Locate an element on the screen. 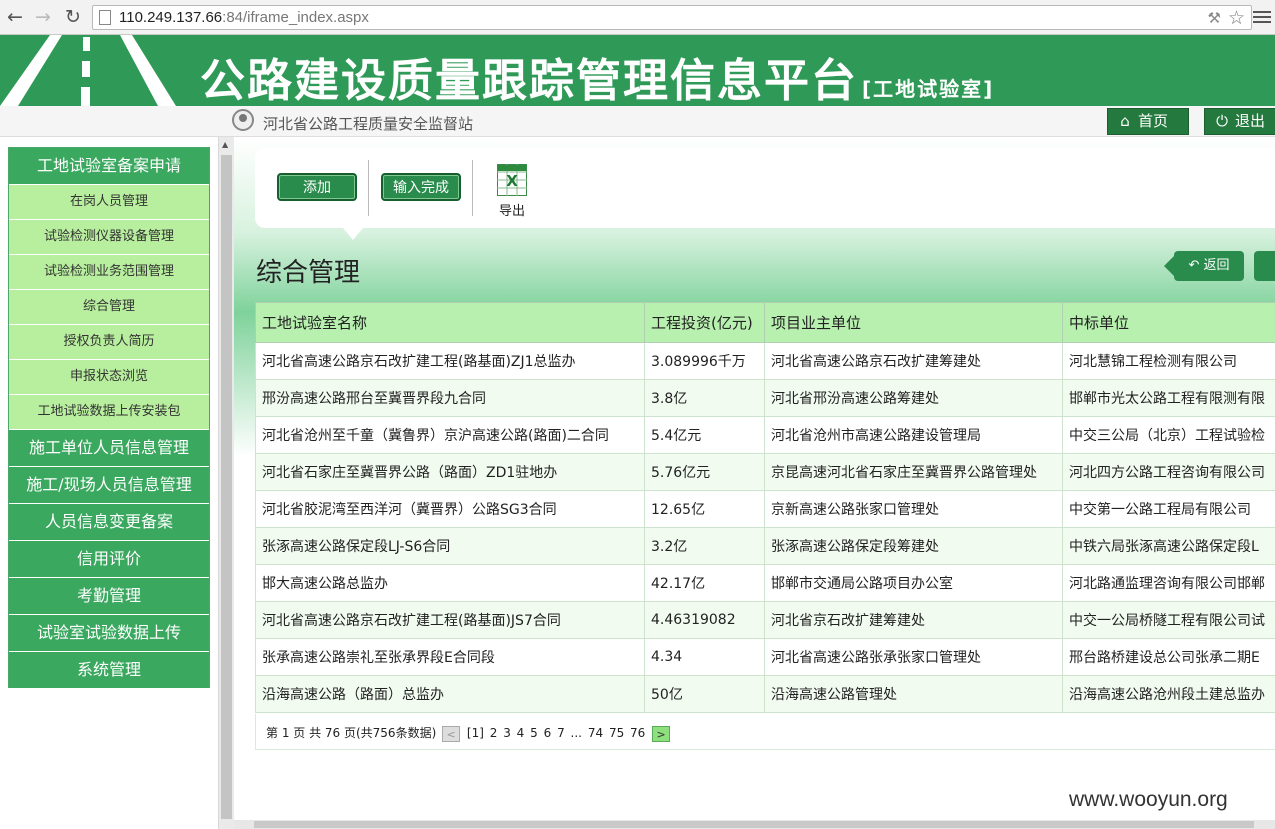 The width and height of the screenshot is (1275, 829). app-title: 公路建设质量跟踪管理信息平台 [工地试验室] is located at coordinates (597, 75).